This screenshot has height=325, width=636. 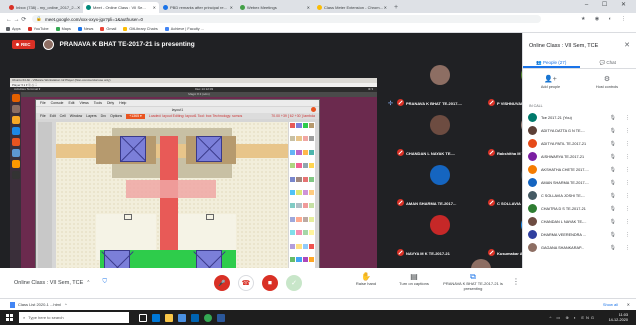 What do you see at coordinates (440, 235) in the screenshot?
I see `participant-tile: NAVYA M K TE-2017-21` at bounding box center [440, 235].